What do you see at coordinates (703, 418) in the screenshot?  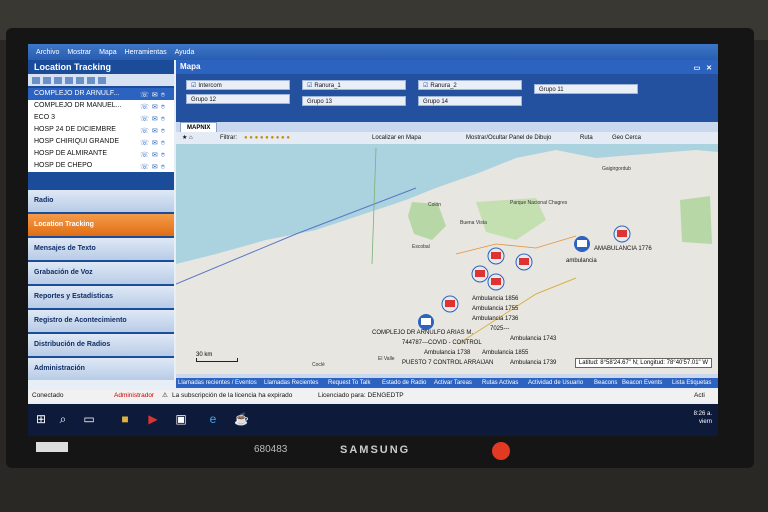 I see `clock: 8:26 a. viern` at bounding box center [703, 418].